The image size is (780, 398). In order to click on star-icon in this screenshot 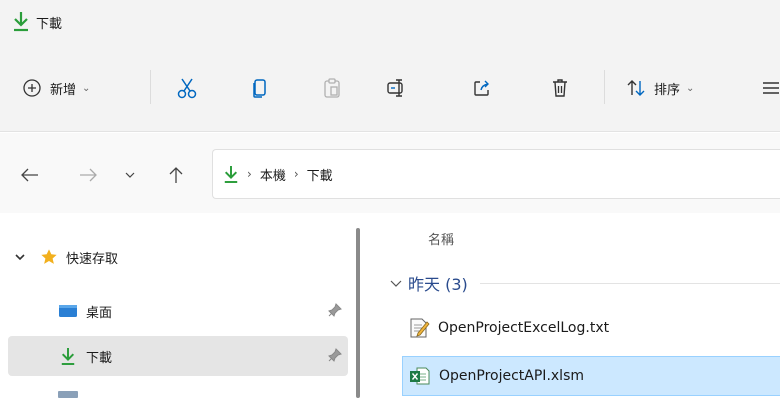, I will do `click(49, 256)`.